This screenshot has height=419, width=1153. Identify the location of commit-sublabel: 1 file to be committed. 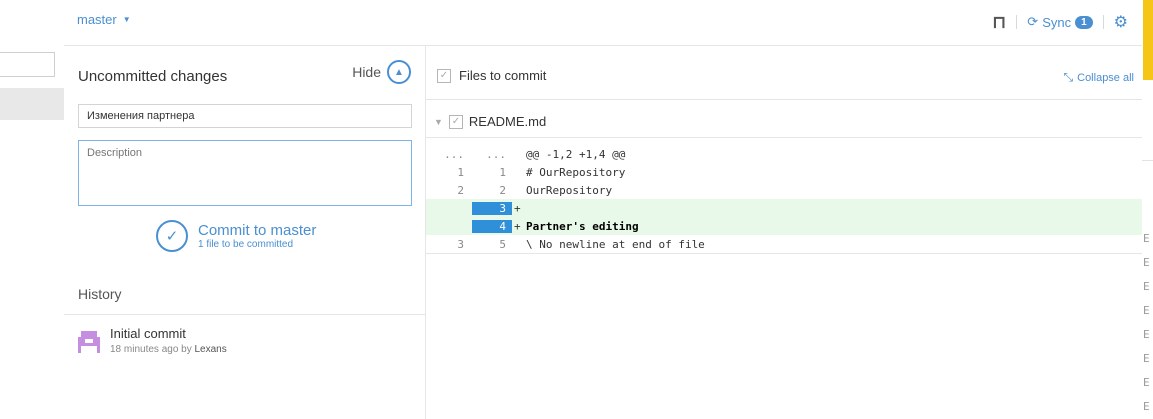
(246, 244).